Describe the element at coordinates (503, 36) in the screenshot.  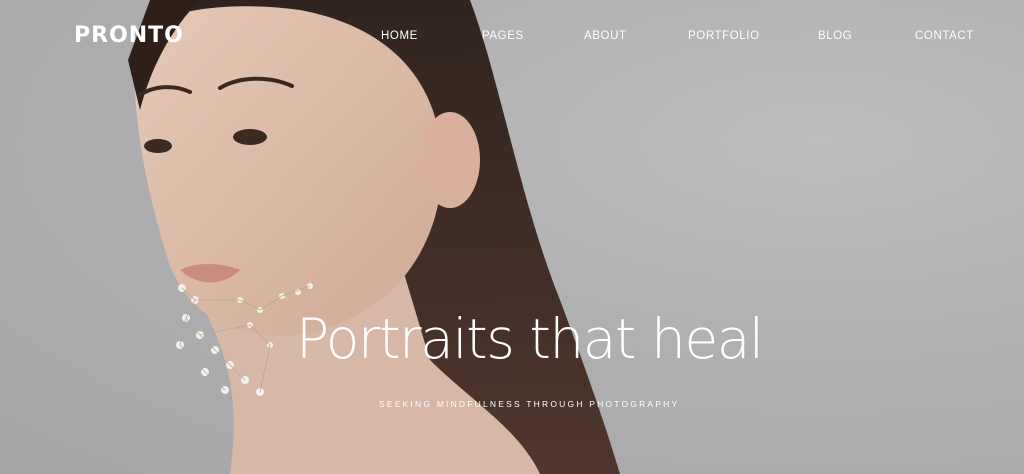
I see `nav-pages-link: PAGES` at that location.